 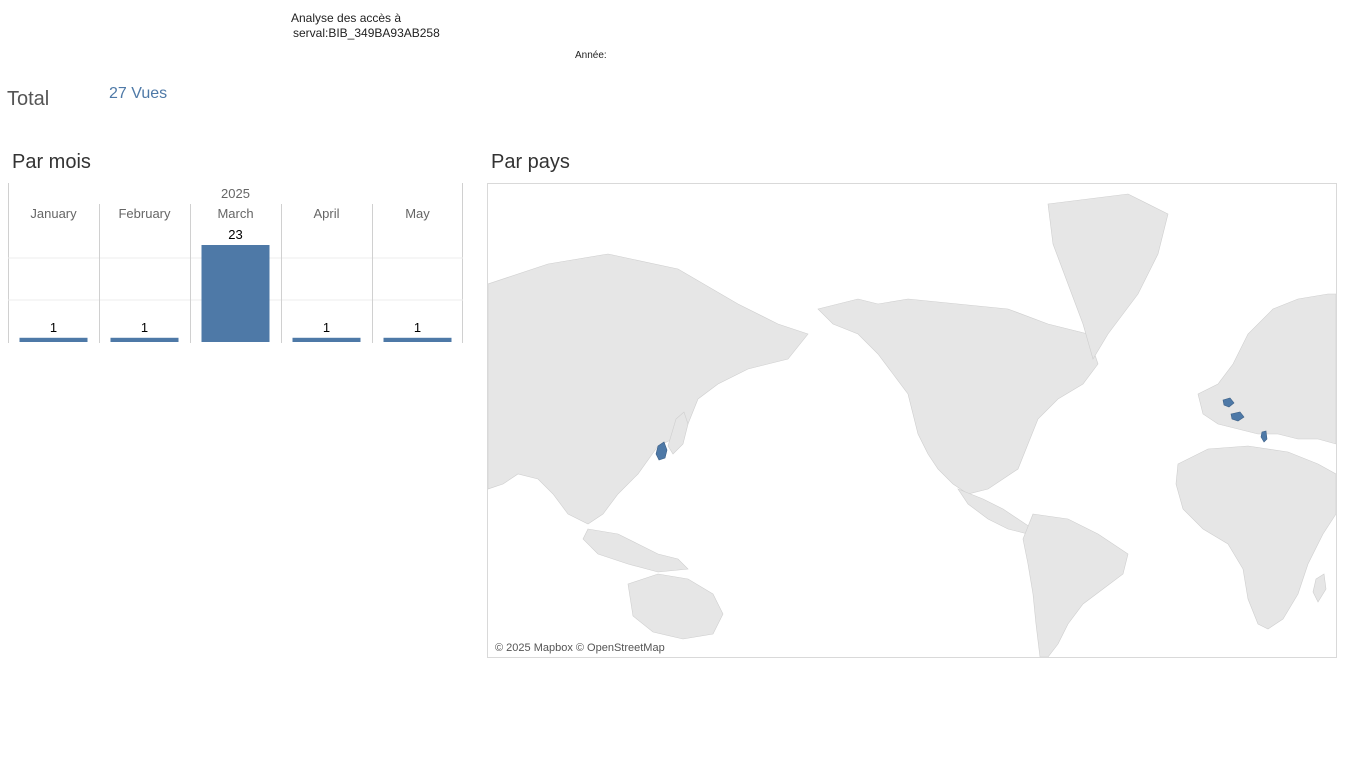 What do you see at coordinates (1266, 369) in the screenshot?
I see `land-europe` at bounding box center [1266, 369].